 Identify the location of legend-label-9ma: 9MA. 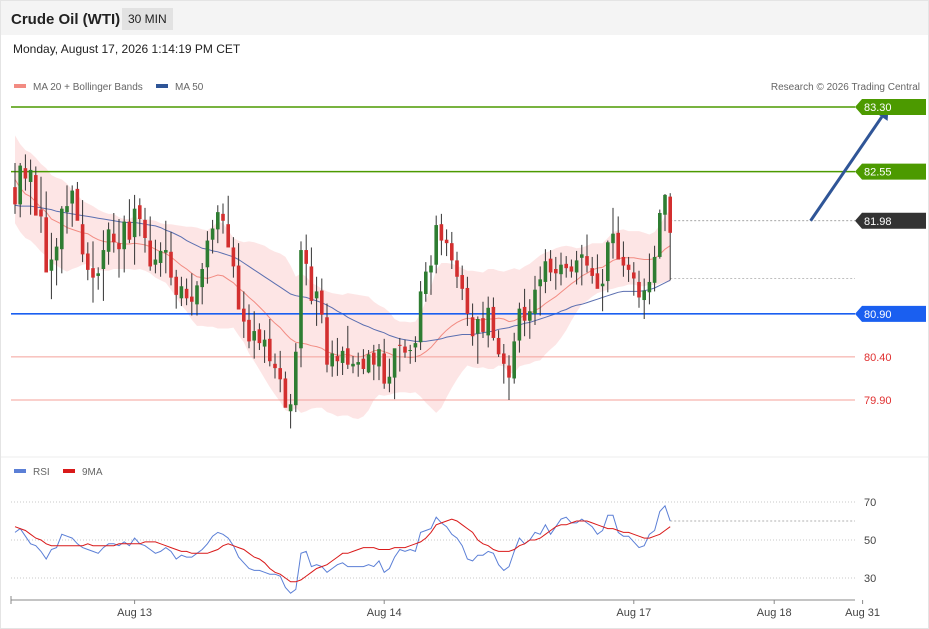
(92, 472).